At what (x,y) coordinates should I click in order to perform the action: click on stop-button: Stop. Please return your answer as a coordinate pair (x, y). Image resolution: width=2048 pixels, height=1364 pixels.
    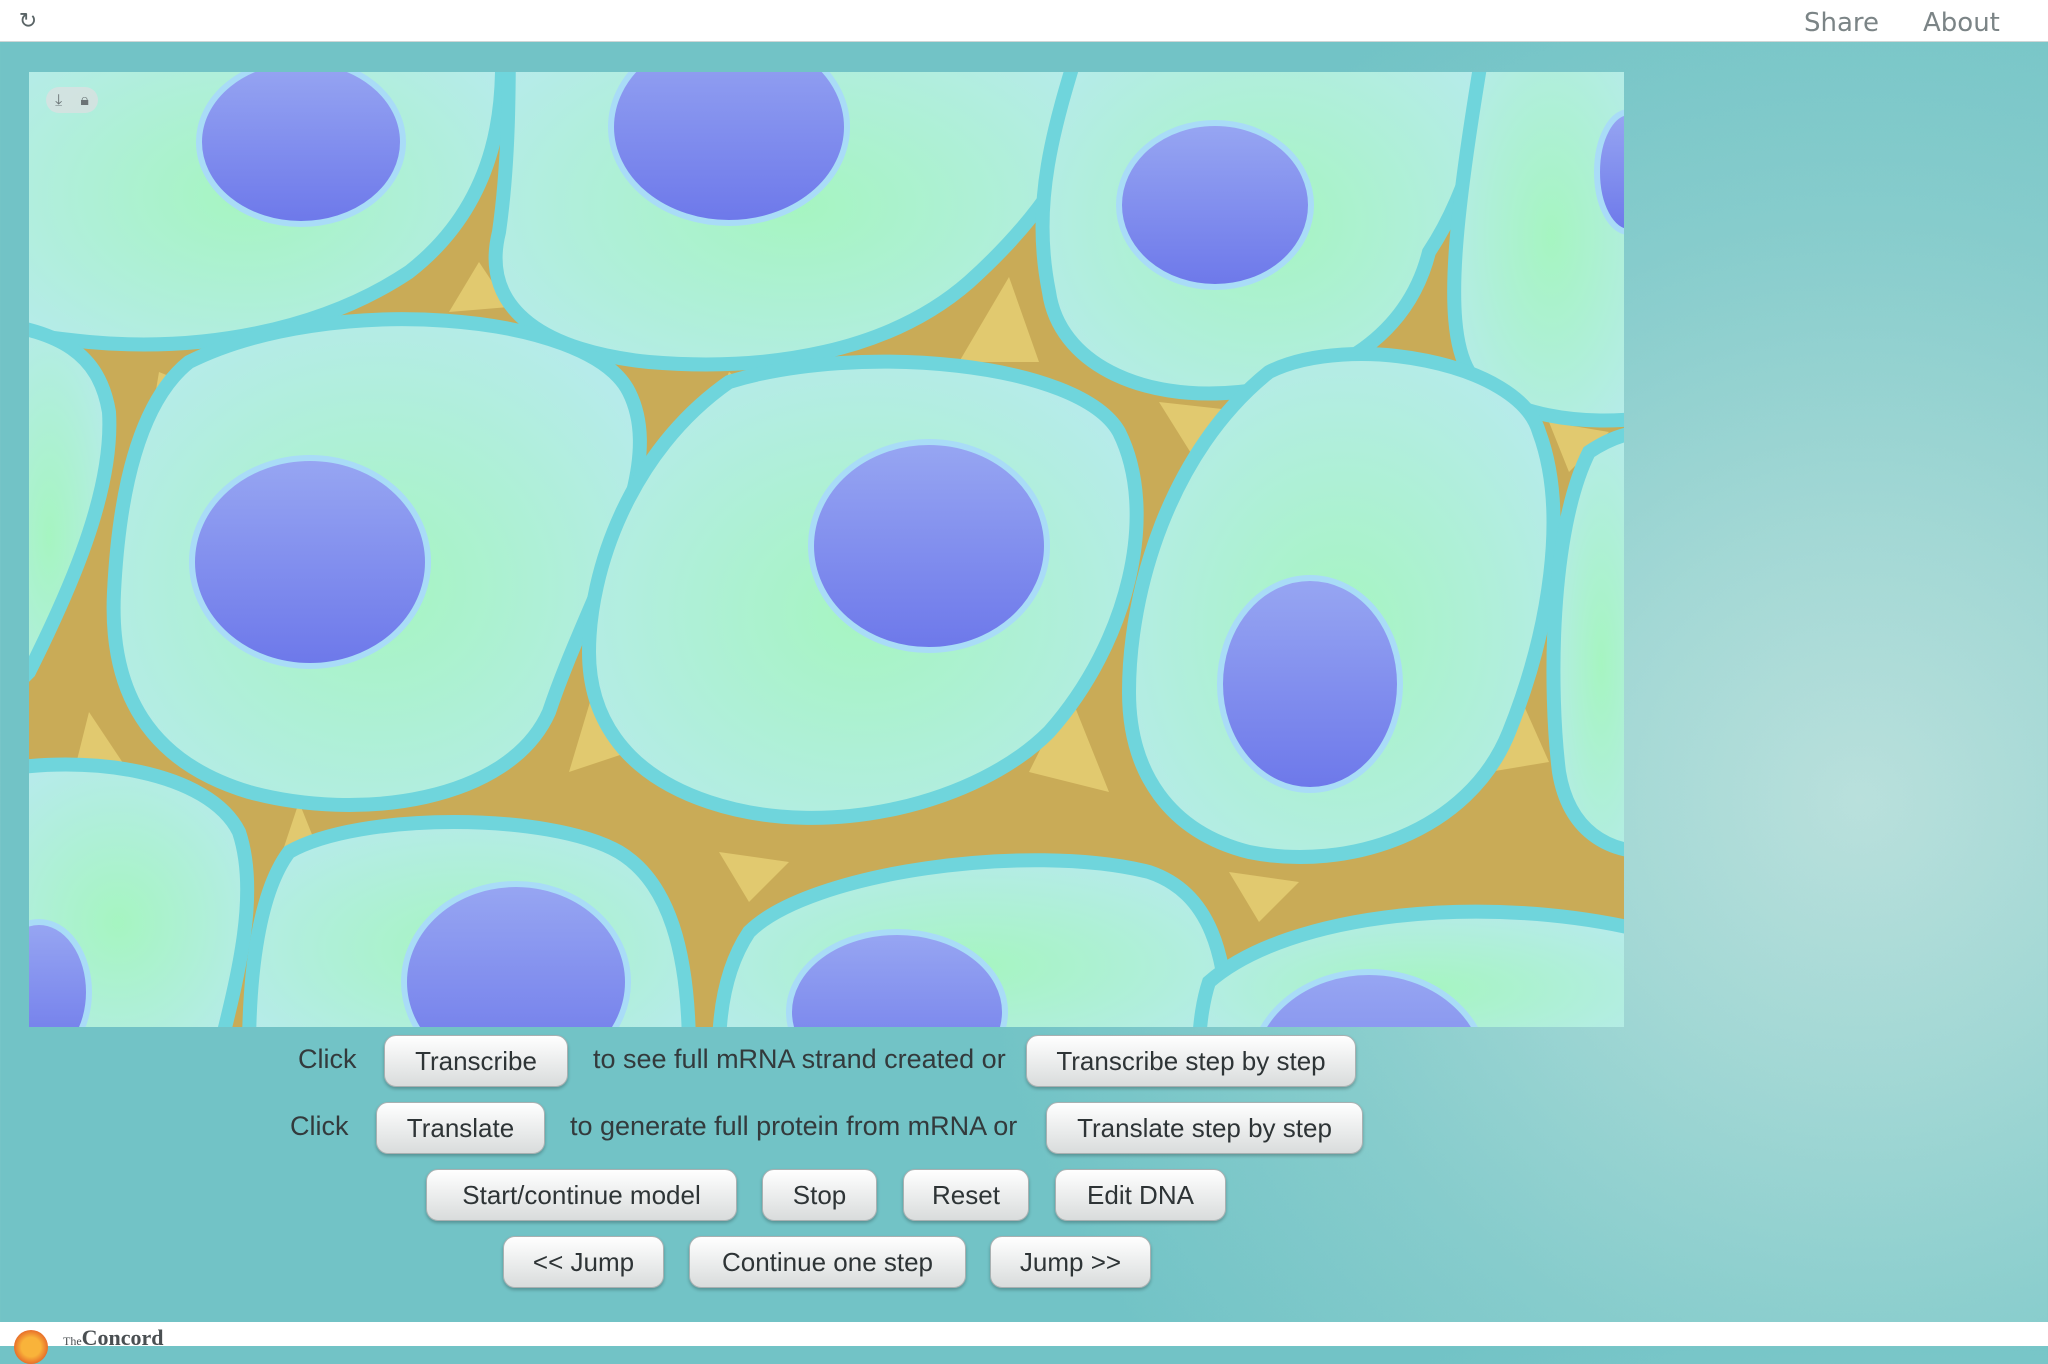
    Looking at the image, I should click on (819, 1195).